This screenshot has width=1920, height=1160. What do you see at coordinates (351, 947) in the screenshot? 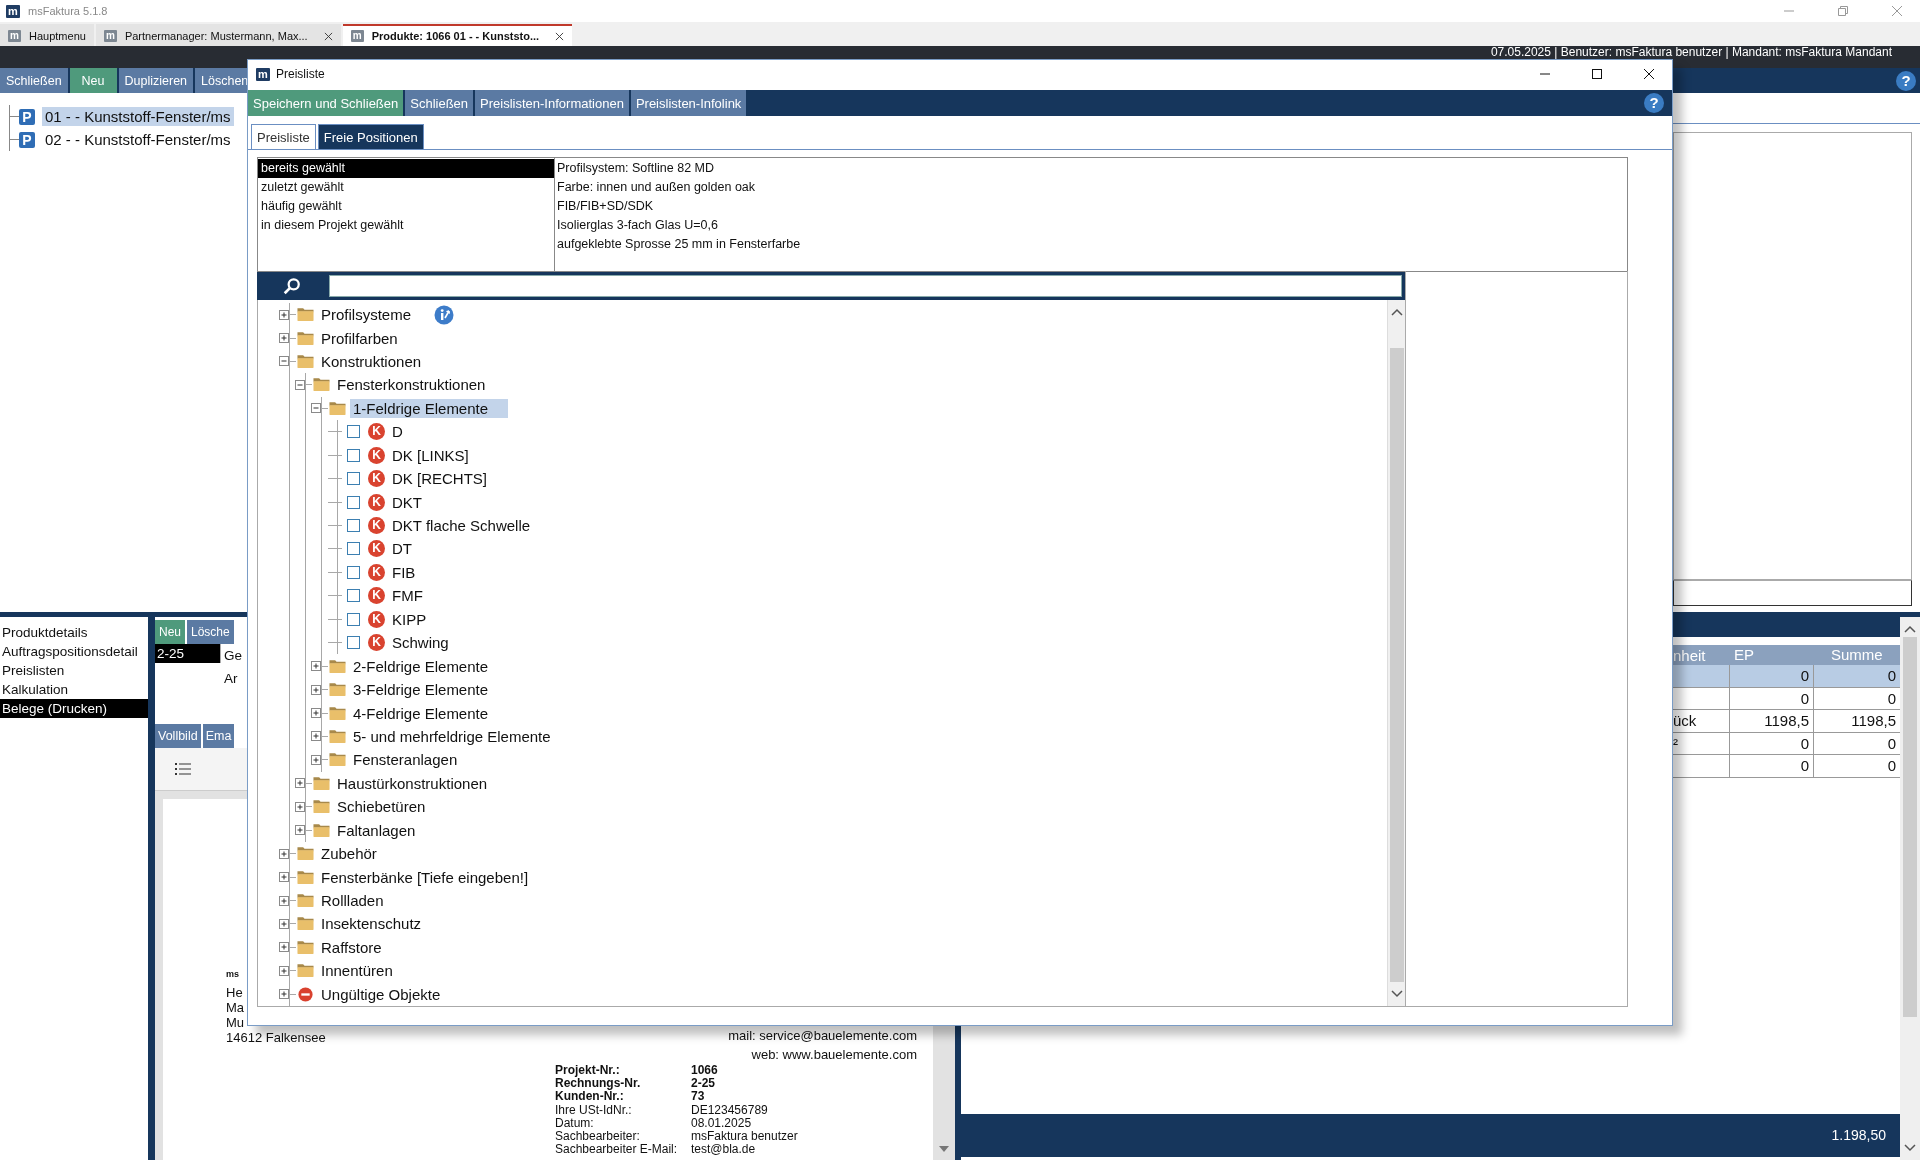
I see `tree-item: Raffstore` at bounding box center [351, 947].